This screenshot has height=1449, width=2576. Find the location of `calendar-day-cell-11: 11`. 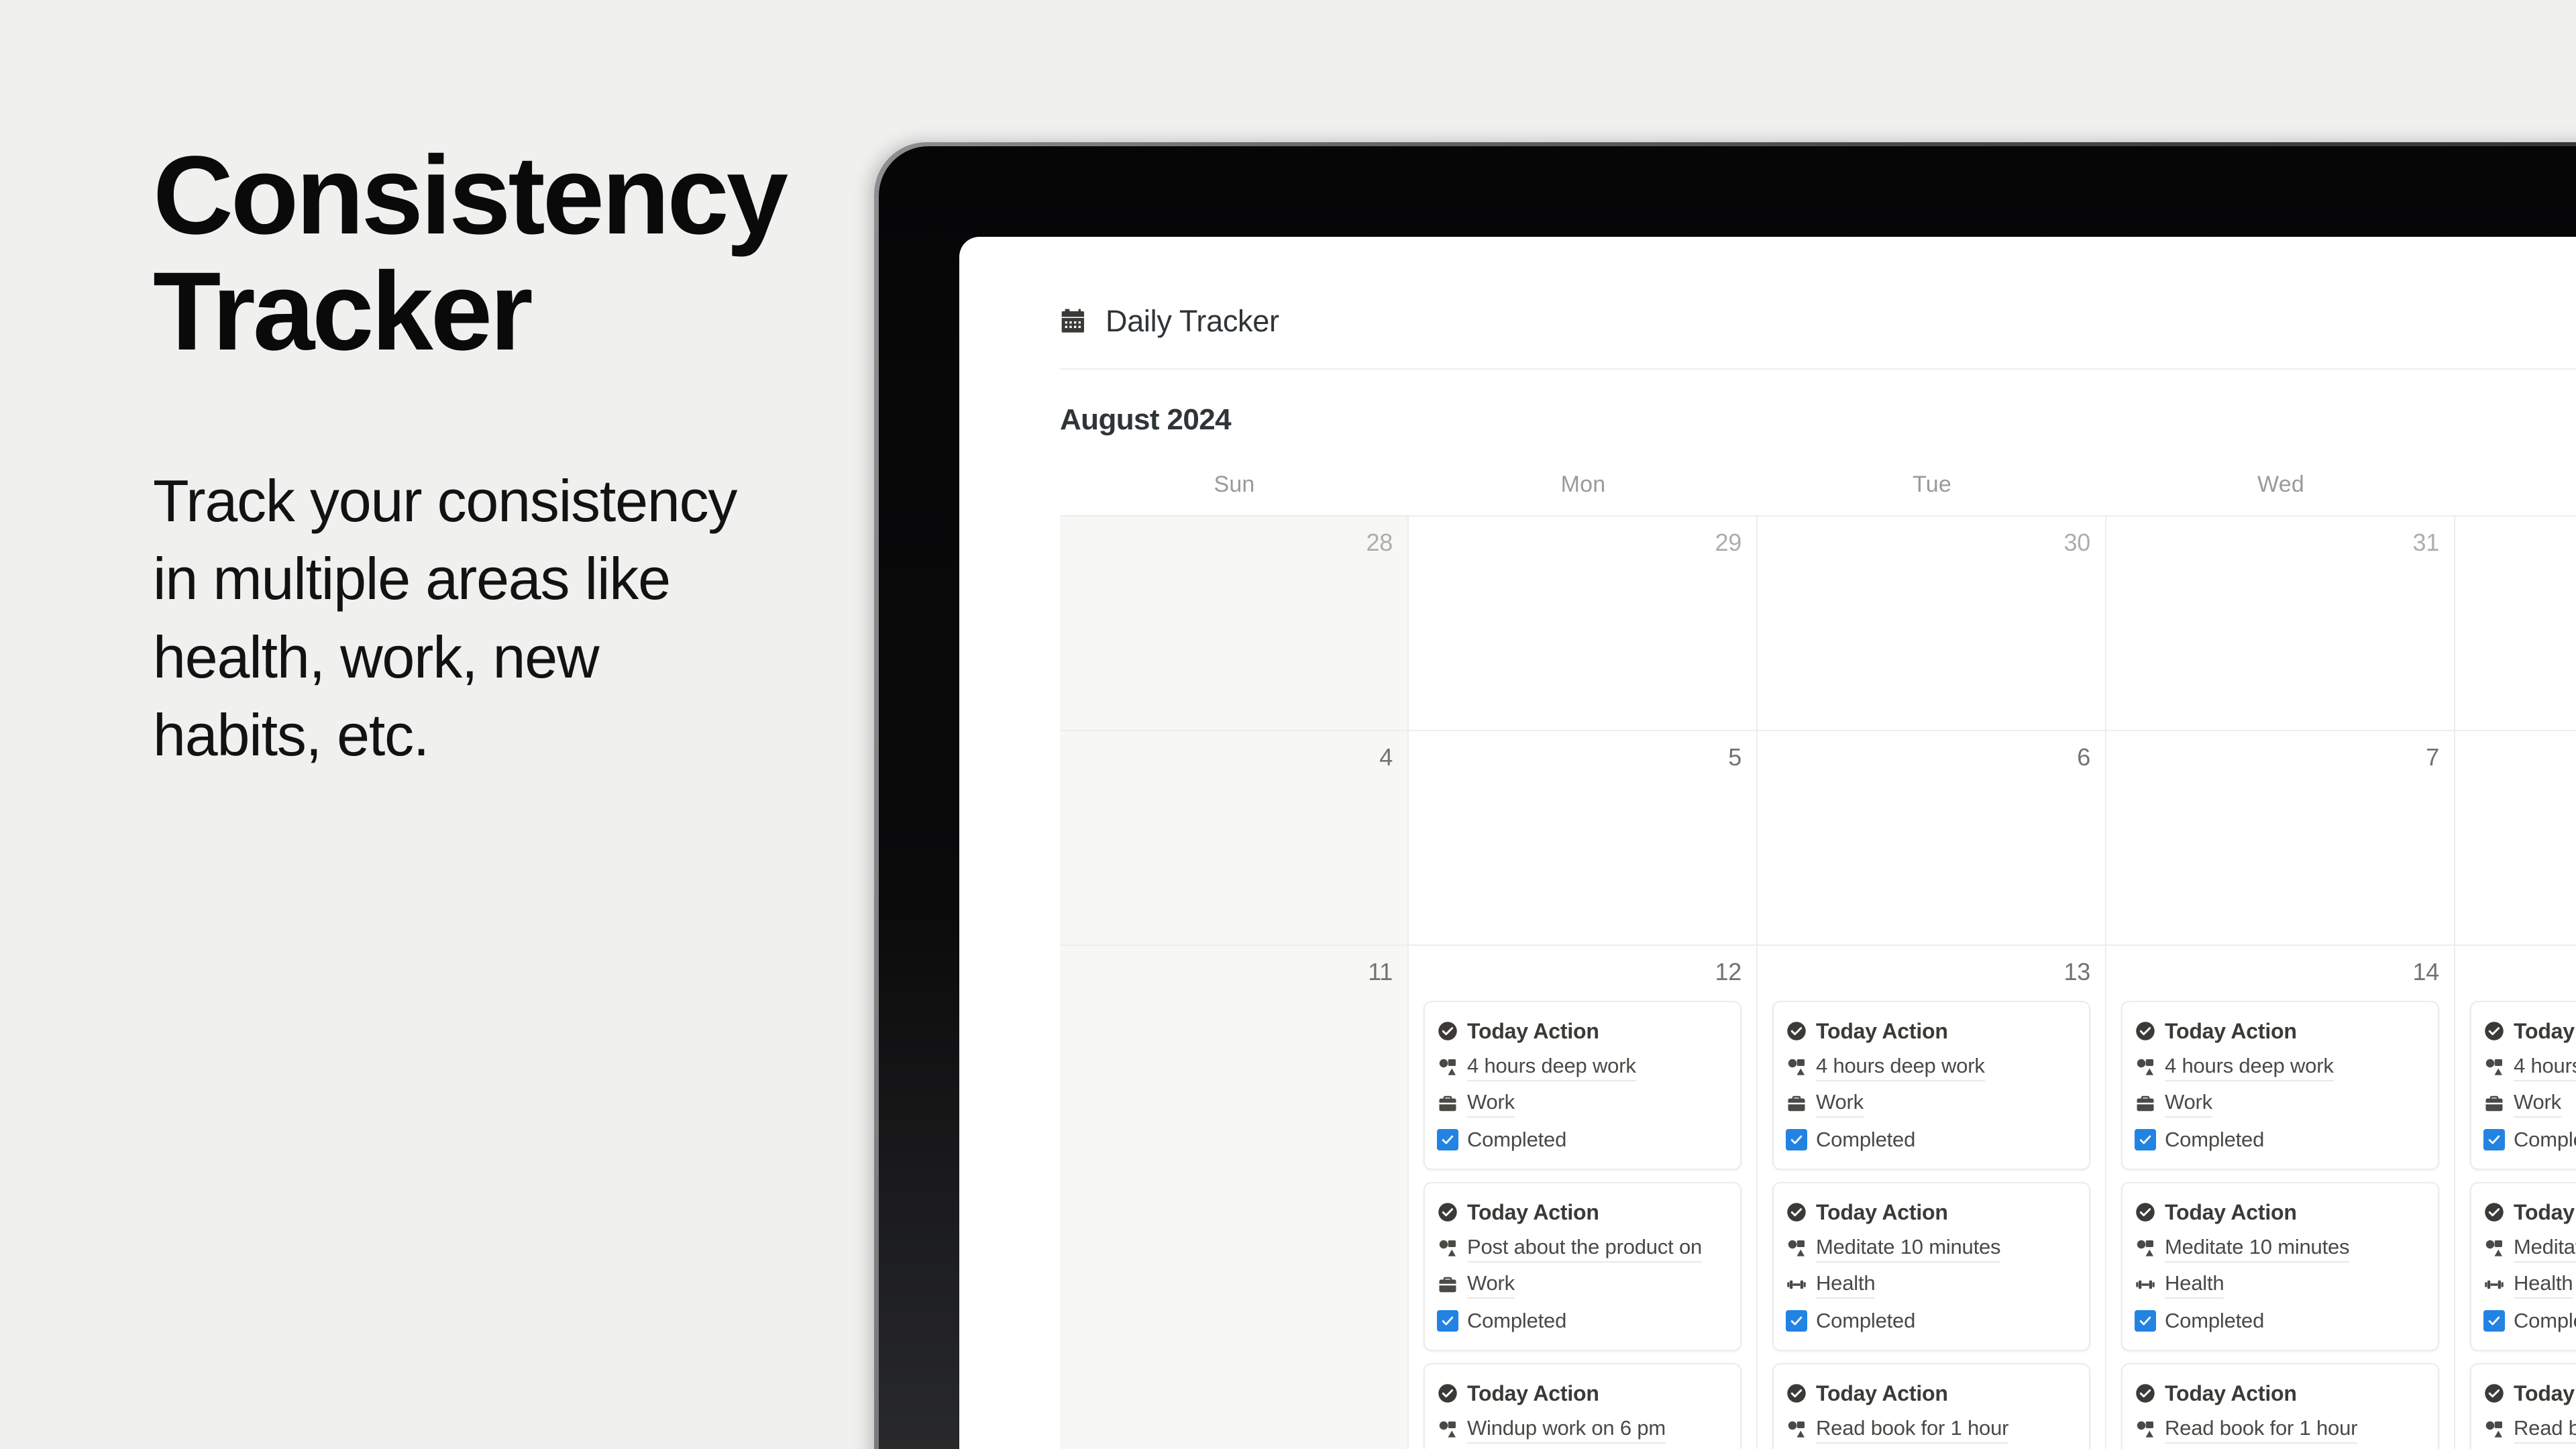

calendar-day-cell-11: 11 is located at coordinates (1234, 1197).